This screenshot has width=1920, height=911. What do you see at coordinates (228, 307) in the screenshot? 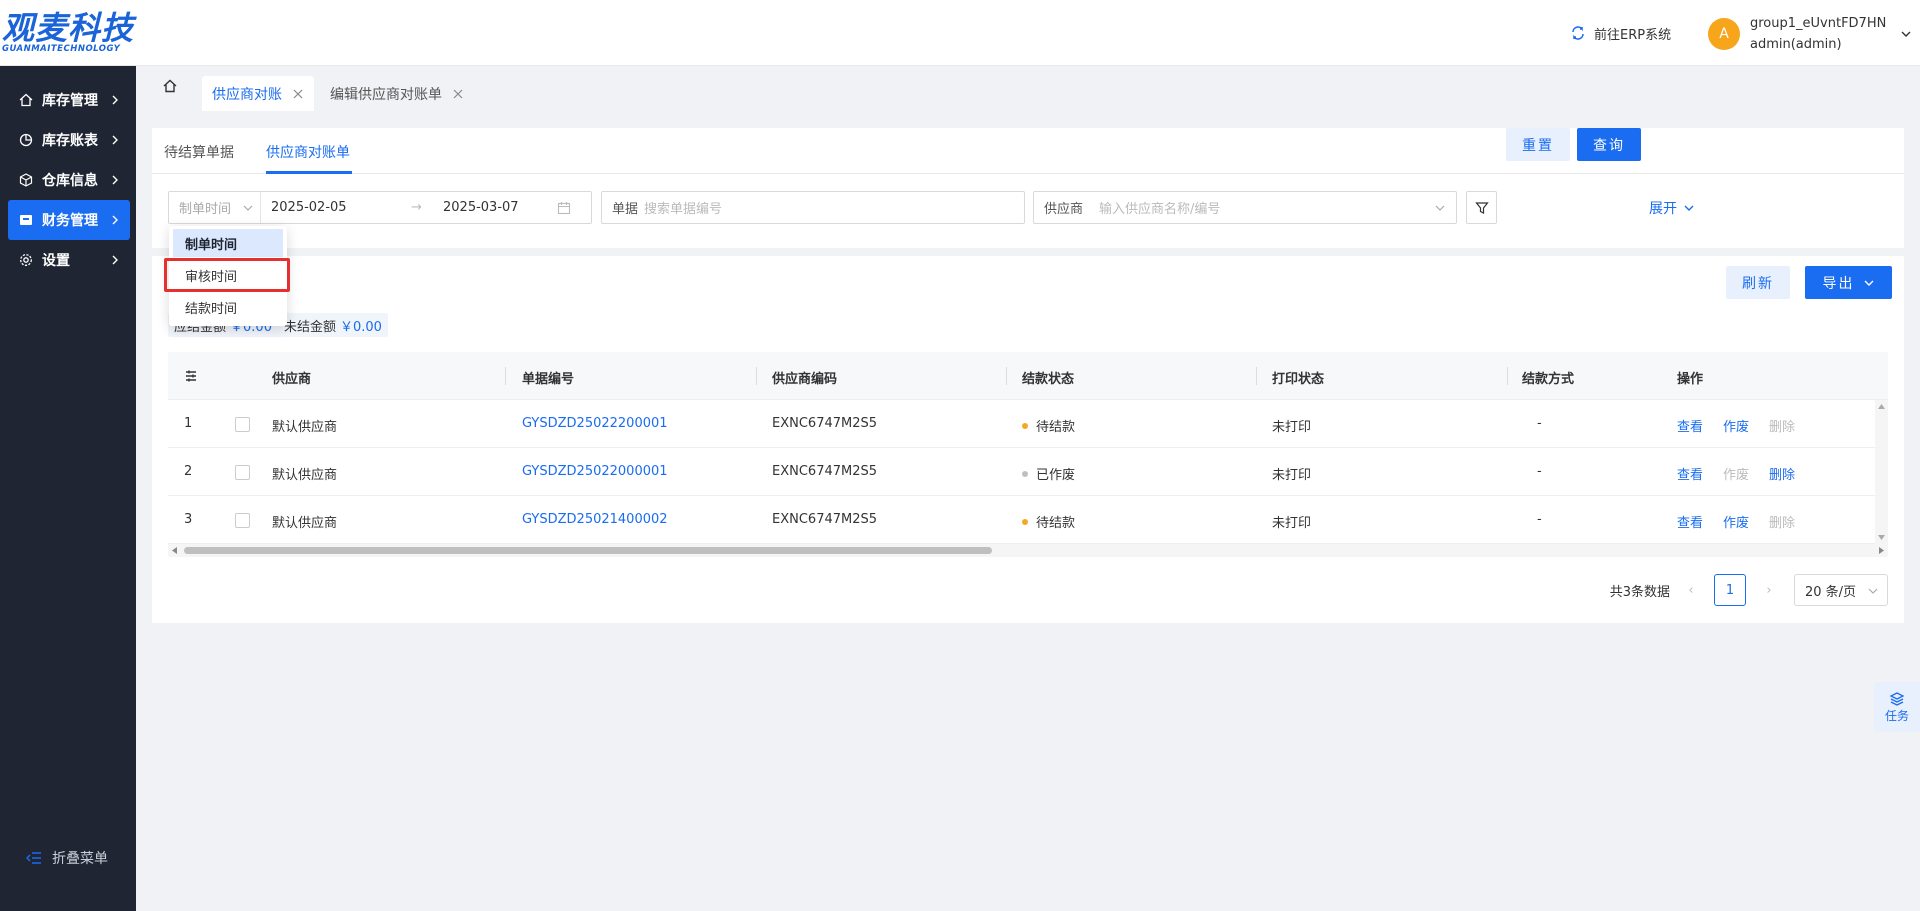
I see `option-settle-time: 结款时间` at bounding box center [228, 307].